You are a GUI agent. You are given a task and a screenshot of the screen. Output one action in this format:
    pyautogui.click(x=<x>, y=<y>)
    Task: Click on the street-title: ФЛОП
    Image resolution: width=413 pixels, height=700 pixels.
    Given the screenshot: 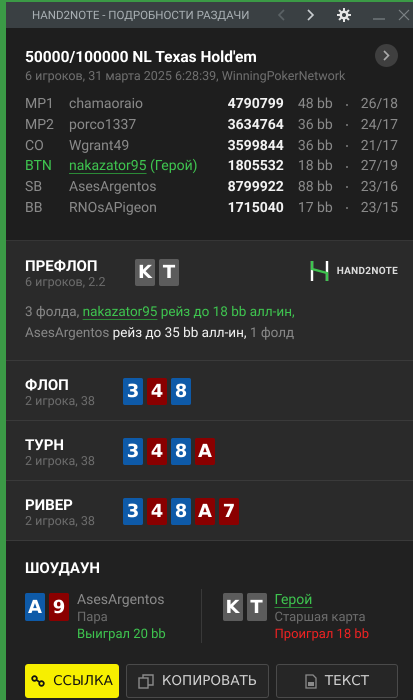 What is the action you would take?
    pyautogui.click(x=47, y=385)
    